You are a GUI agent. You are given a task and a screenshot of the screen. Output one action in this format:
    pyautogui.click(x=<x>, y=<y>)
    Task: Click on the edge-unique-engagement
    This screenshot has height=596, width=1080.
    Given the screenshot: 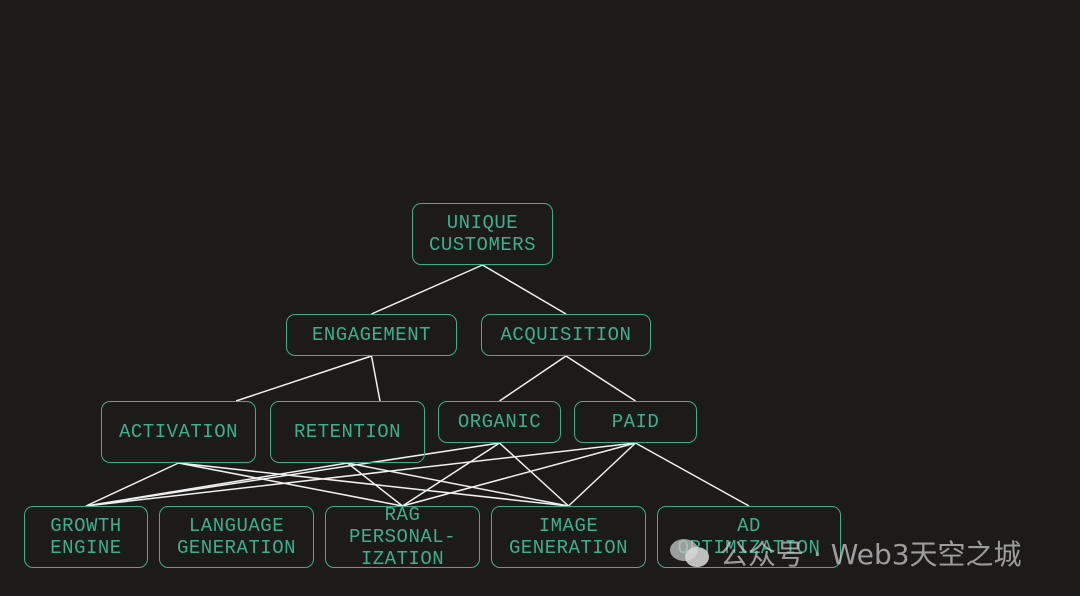 What is the action you would take?
    pyautogui.click(x=427, y=289)
    